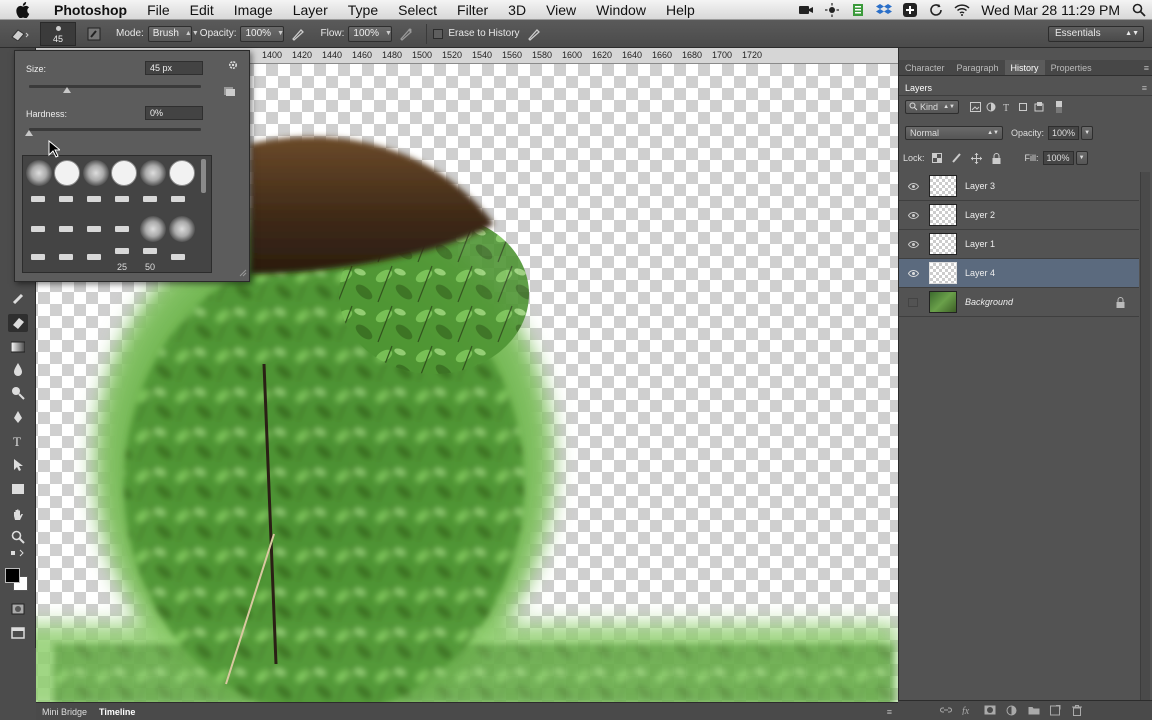 The image size is (1152, 720). I want to click on bottom-panel-menu-icon: ≡, so click(889, 712).